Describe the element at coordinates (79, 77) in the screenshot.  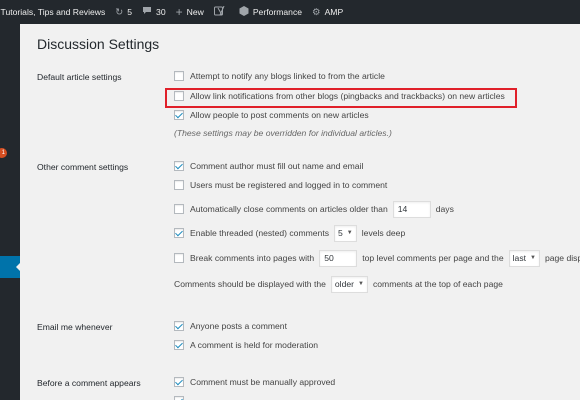
I see `default-article-settings-label: Default article settings` at that location.